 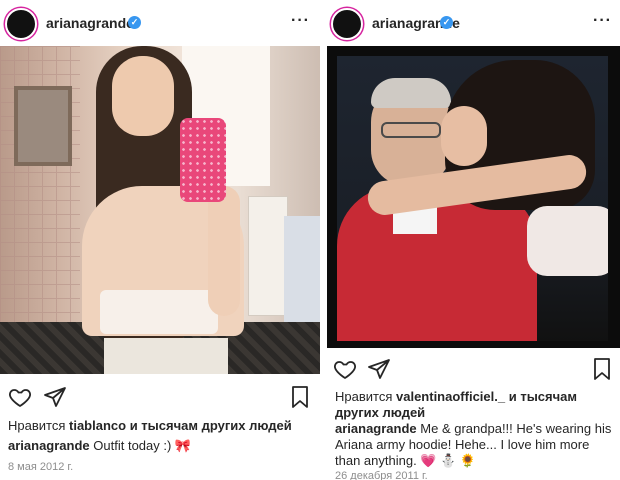 I want to click on post-date: 26 декабря 2011 г., so click(x=381, y=475).